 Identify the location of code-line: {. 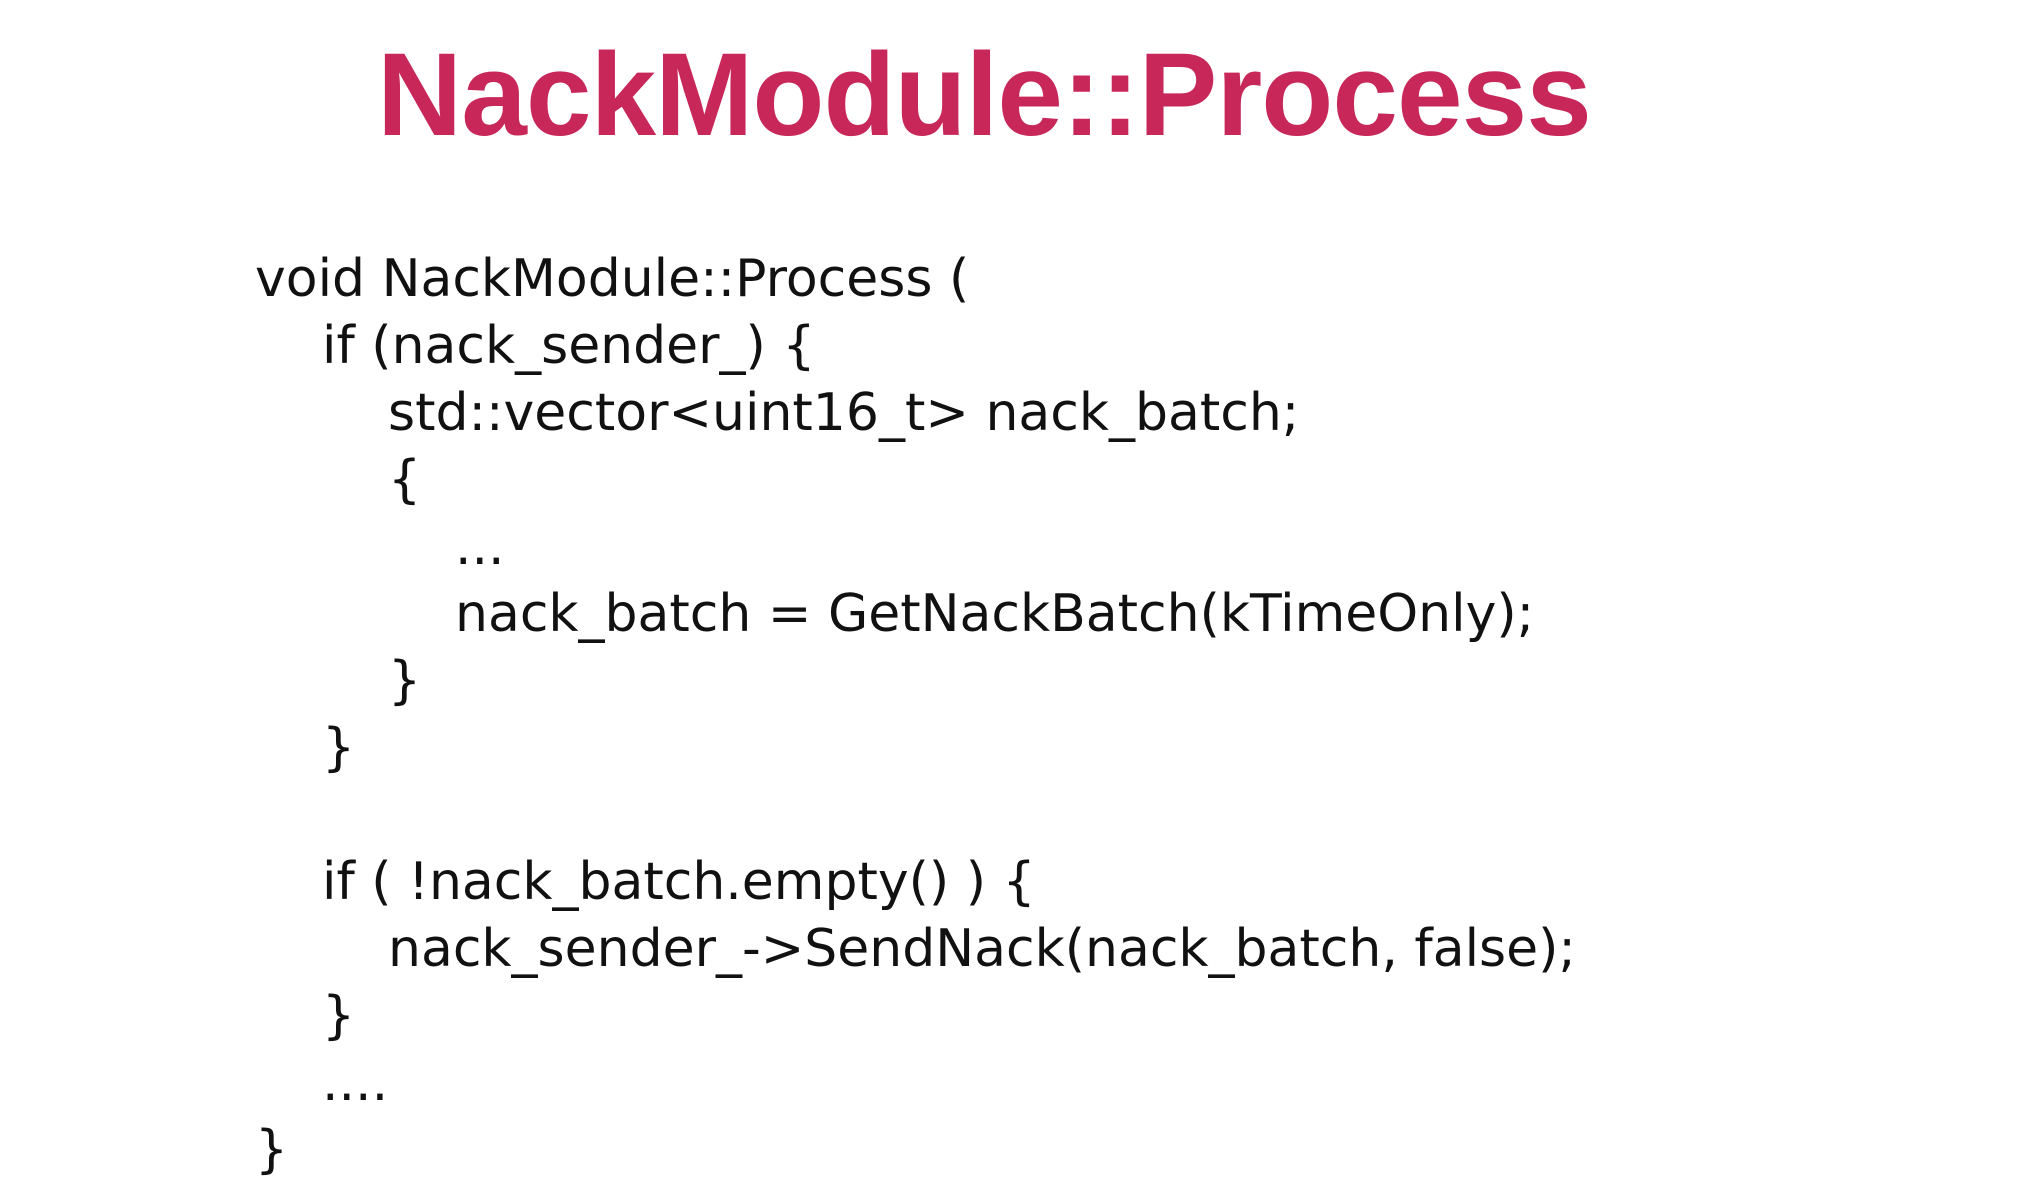
(405, 480).